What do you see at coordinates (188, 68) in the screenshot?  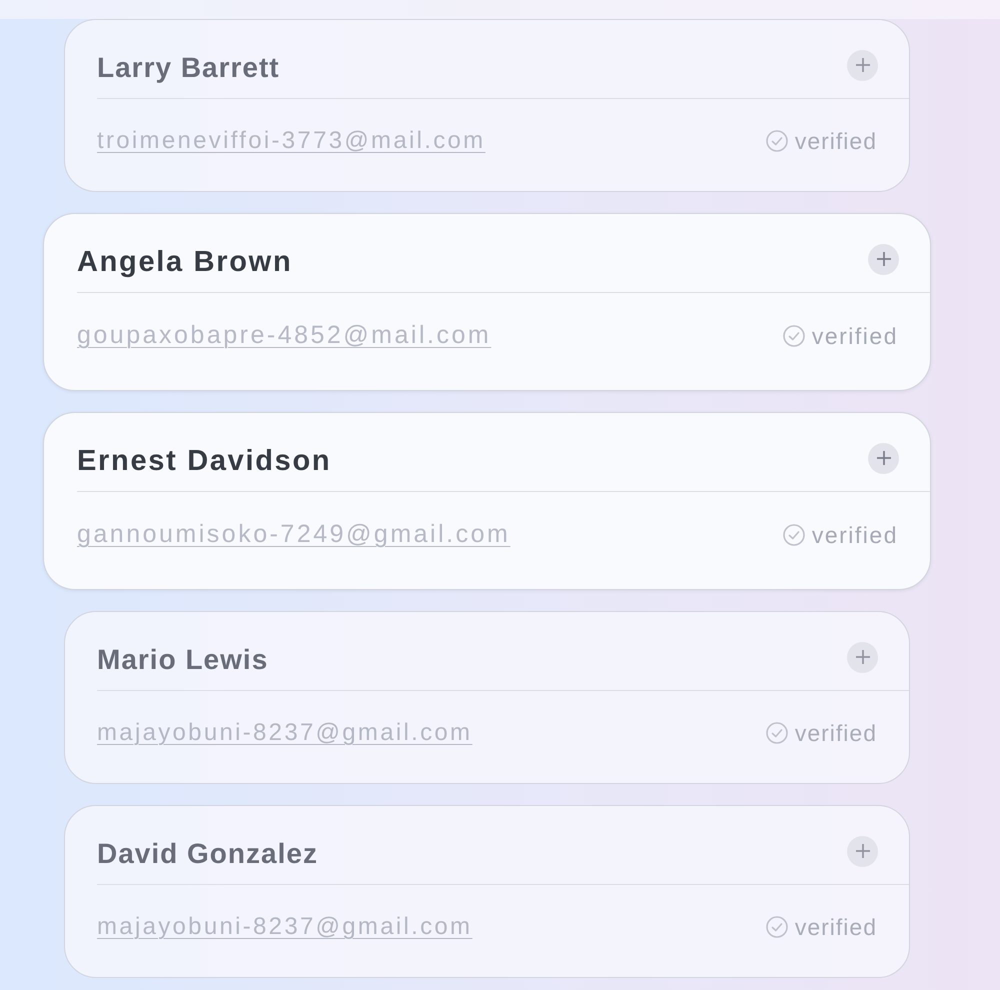 I see `contact-name: Larry Barrett` at bounding box center [188, 68].